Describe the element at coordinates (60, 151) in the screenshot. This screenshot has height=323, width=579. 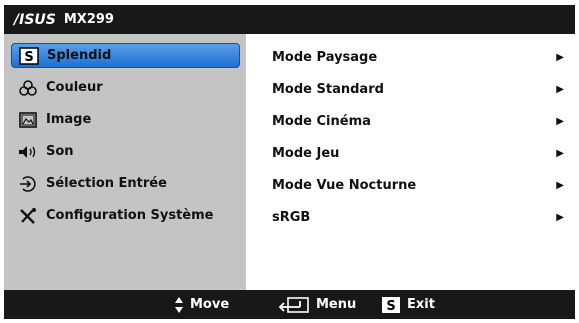
I see `menu-item-label: Son` at that location.